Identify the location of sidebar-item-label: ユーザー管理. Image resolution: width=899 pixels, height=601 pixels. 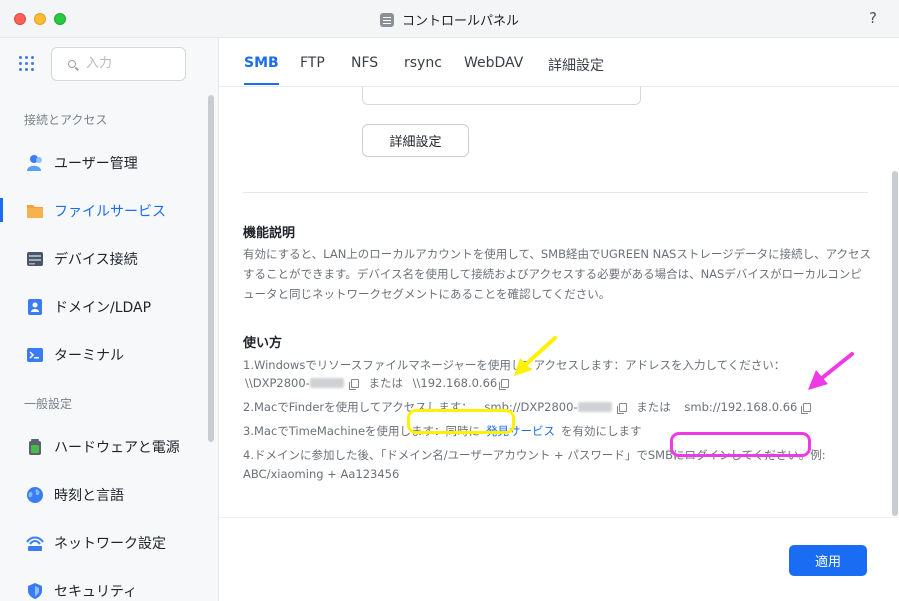
(96, 164).